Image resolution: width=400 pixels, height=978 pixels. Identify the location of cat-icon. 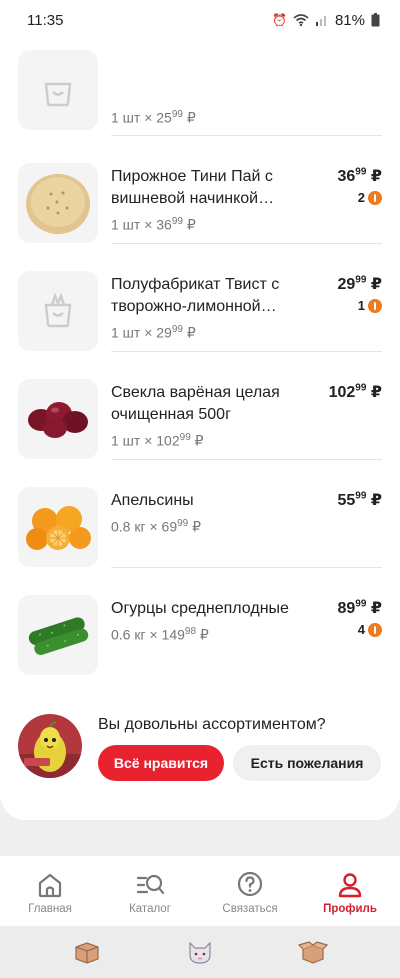
(200, 952).